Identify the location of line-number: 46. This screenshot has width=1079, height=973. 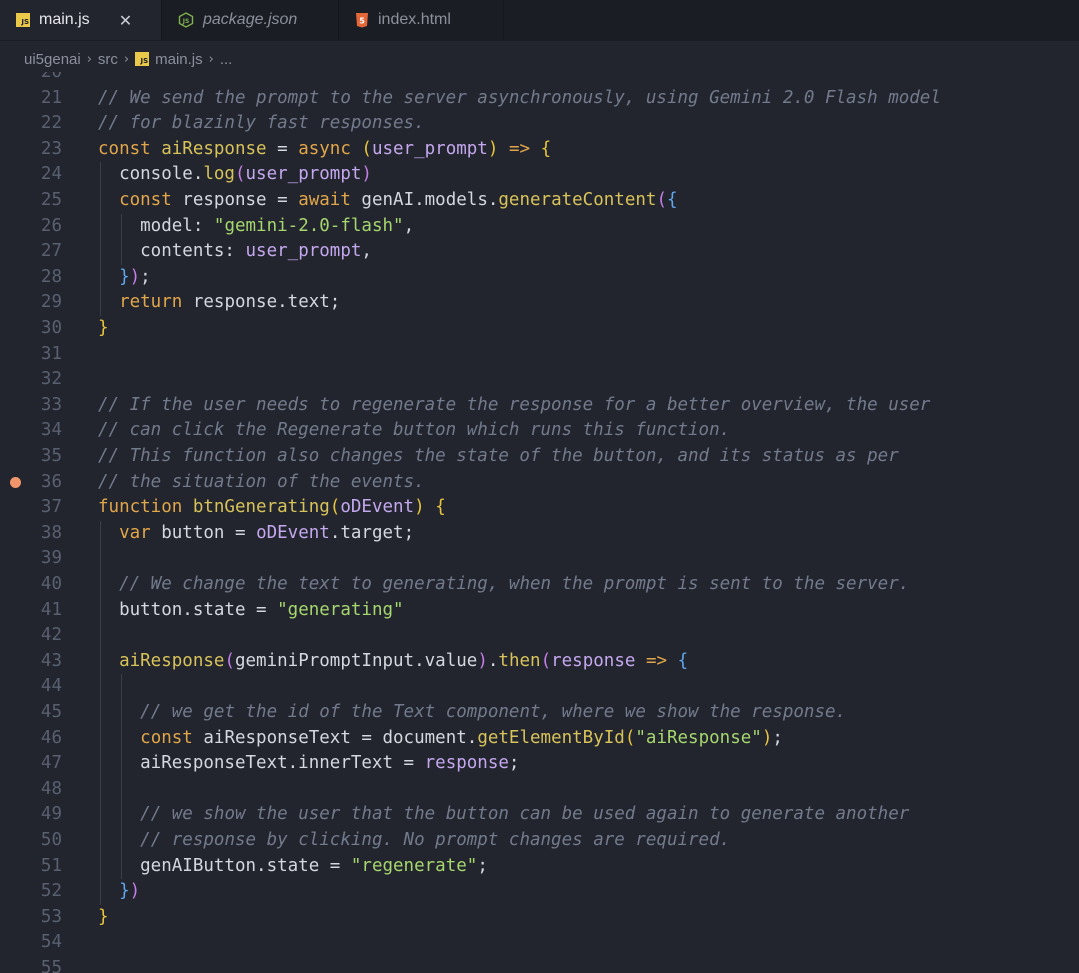
(31, 739).